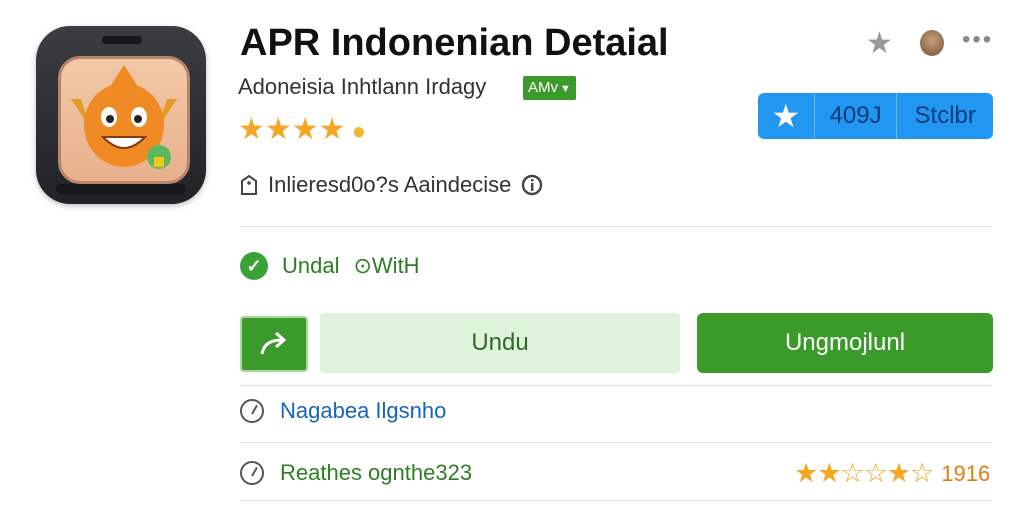 Image resolution: width=1024 pixels, height=512 pixels. I want to click on age-badge: AMv ▼, so click(549, 88).